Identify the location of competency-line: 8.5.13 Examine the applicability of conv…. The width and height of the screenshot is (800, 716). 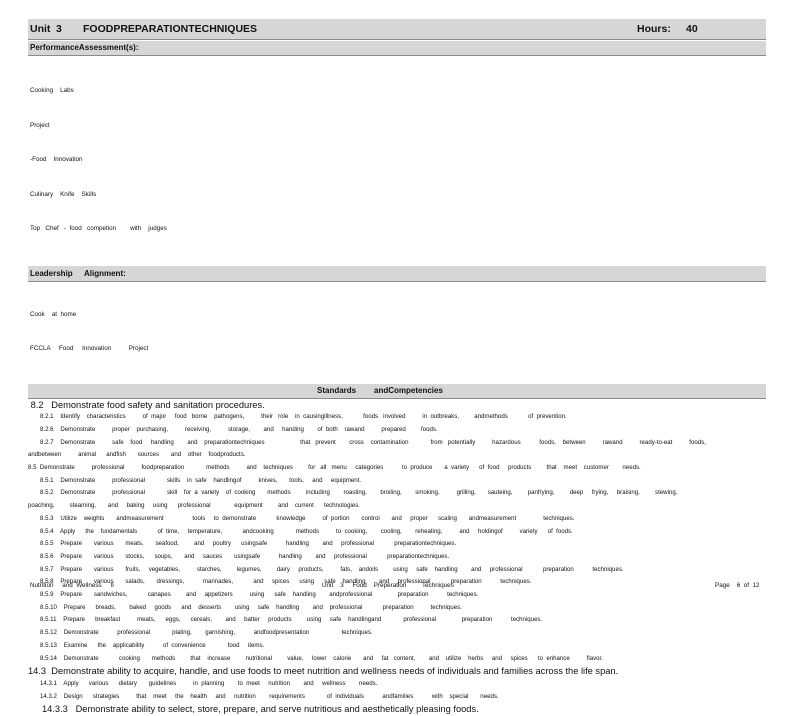
(397, 646).